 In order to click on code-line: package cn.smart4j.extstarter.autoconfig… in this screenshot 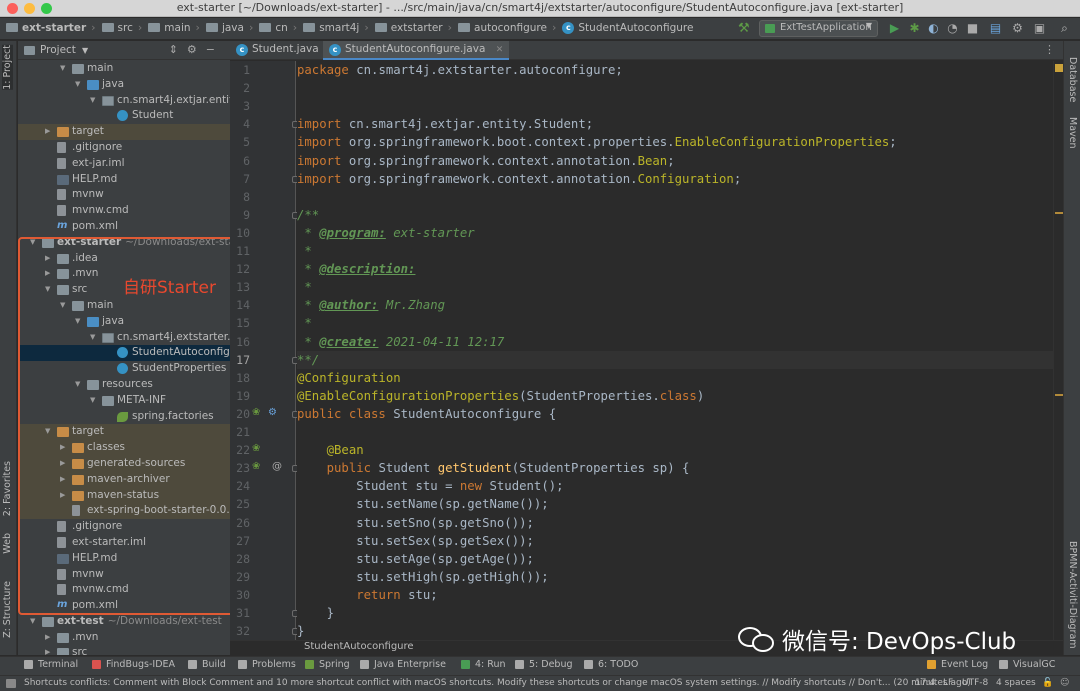, I will do `click(460, 70)`.